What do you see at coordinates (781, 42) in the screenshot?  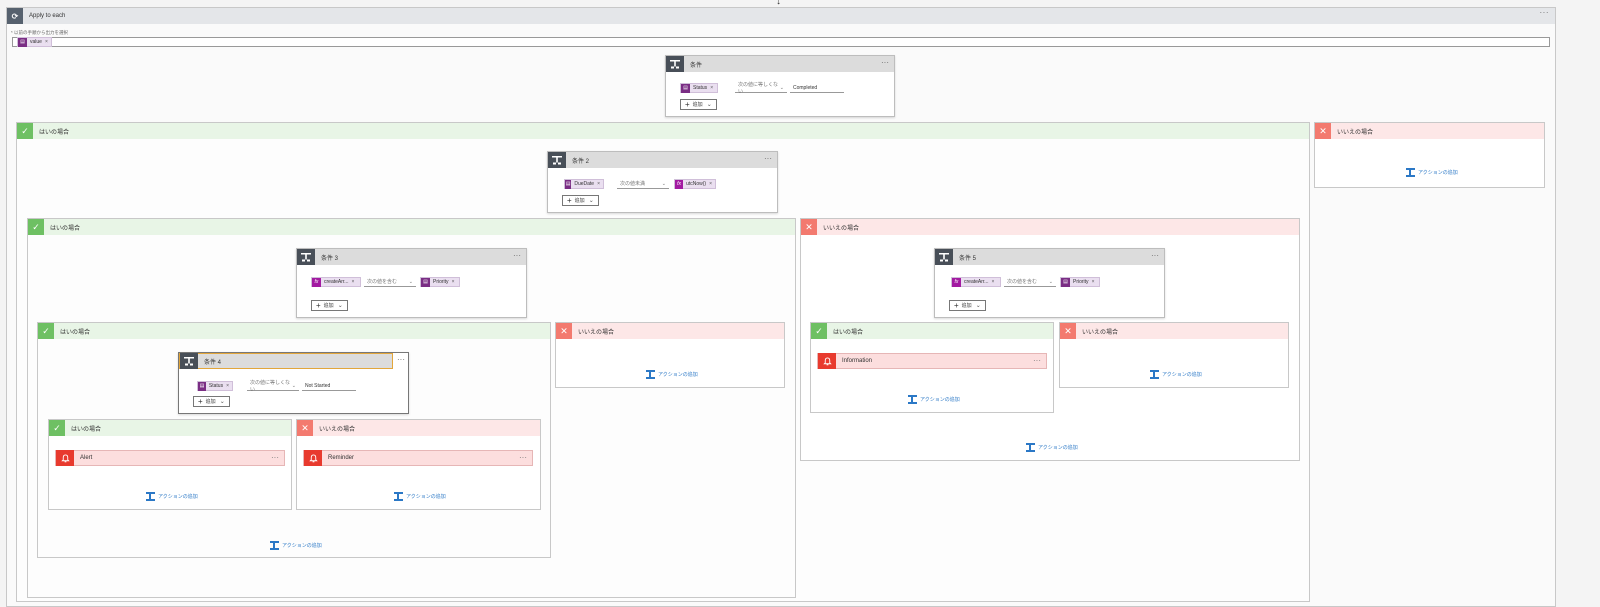 I see `select-output-field: ▤ value ×` at bounding box center [781, 42].